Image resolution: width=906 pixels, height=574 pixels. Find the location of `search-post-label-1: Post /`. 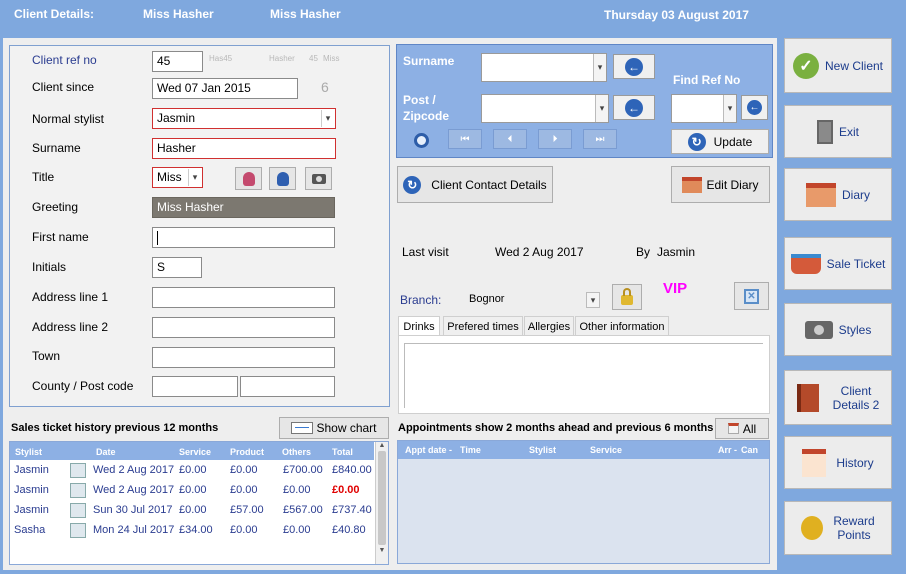

search-post-label-1: Post / is located at coordinates (419, 100).